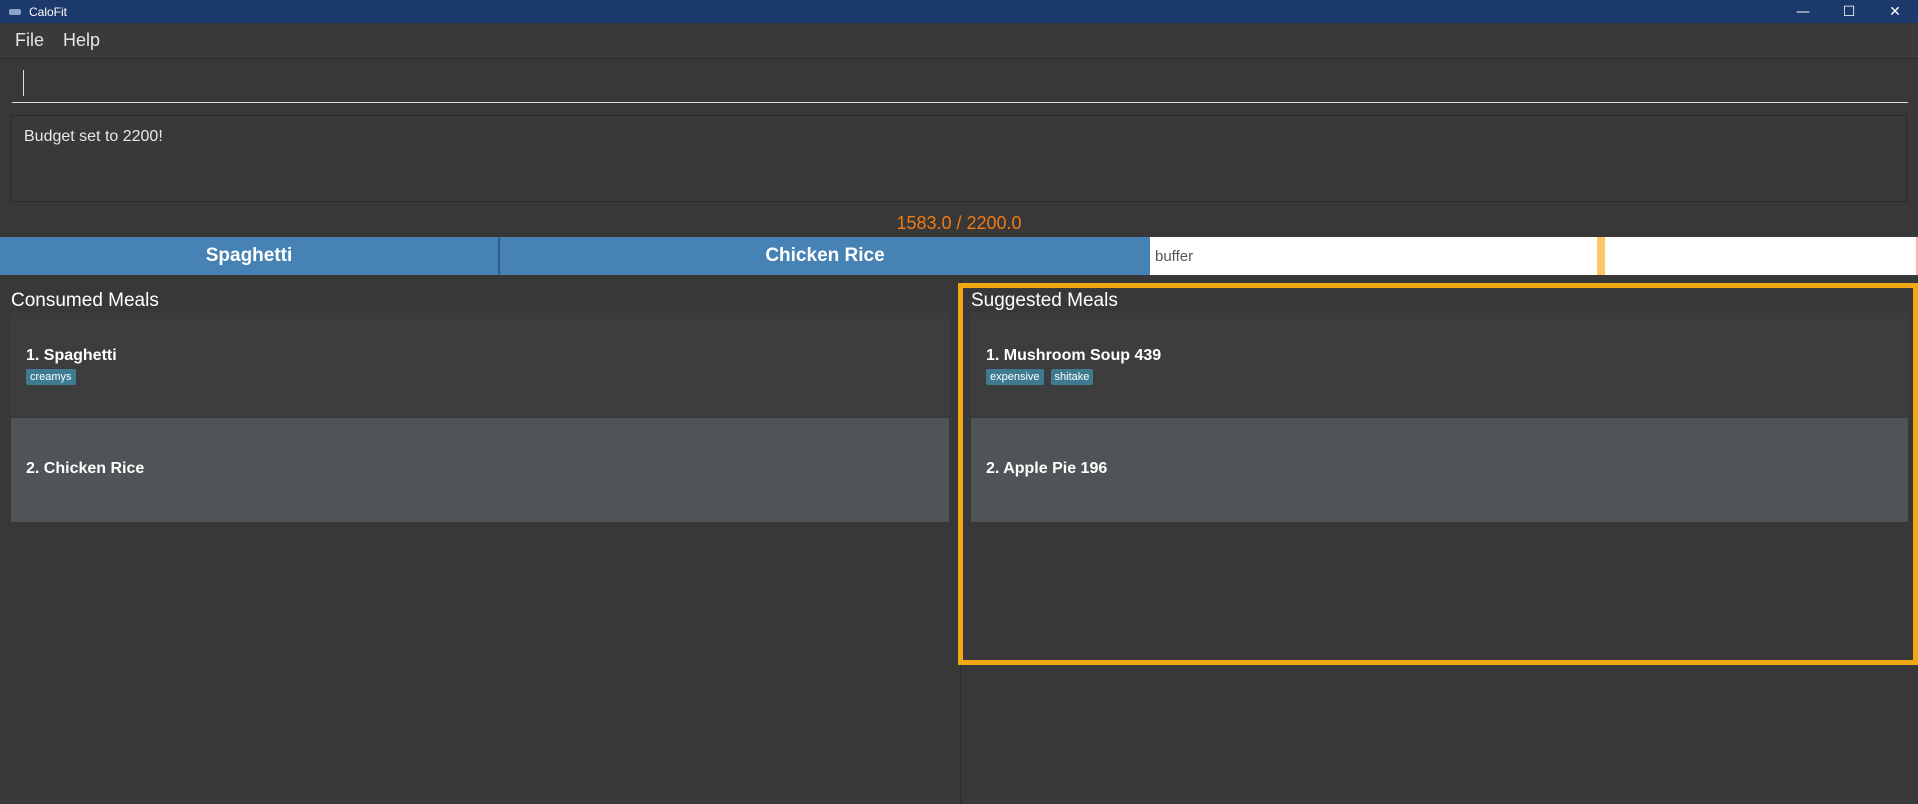 The height and width of the screenshot is (804, 1918). What do you see at coordinates (1761, 256) in the screenshot?
I see `progress-remaining-segment` at bounding box center [1761, 256].